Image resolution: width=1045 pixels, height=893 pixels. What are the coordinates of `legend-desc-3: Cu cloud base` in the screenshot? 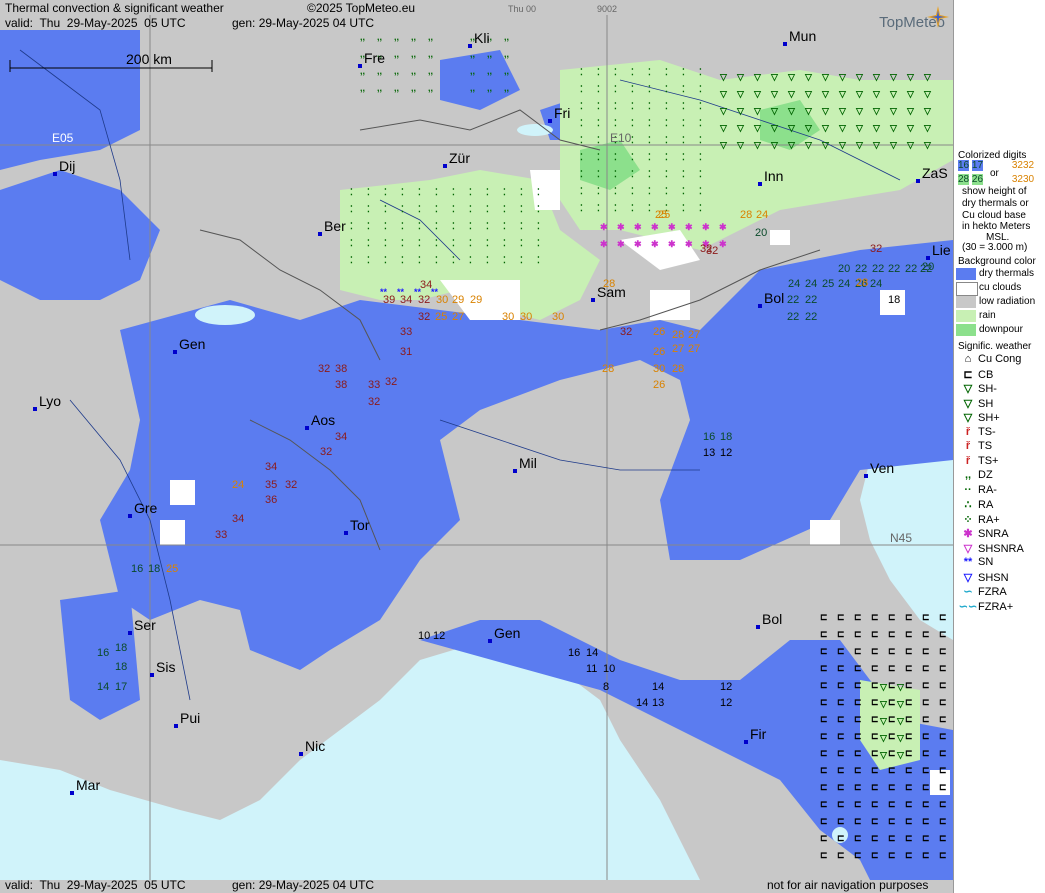 It's located at (994, 215).